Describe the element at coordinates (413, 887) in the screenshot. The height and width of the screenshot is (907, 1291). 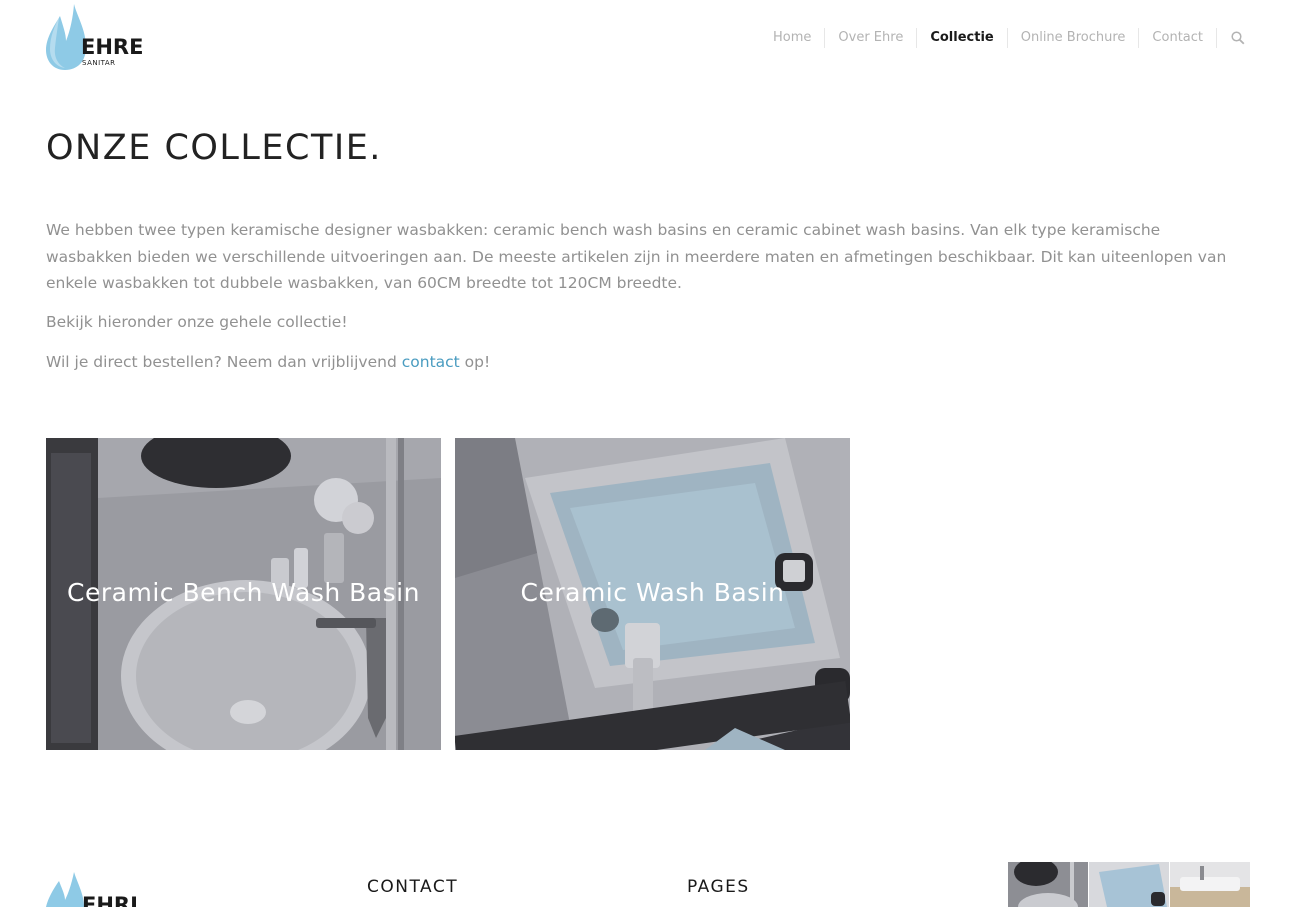
I see `footer-heading-contact: CONTACT` at that location.